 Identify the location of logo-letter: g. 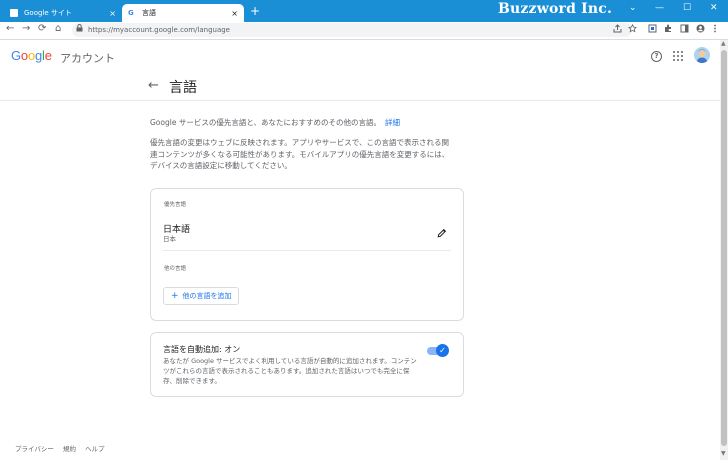
(38, 55).